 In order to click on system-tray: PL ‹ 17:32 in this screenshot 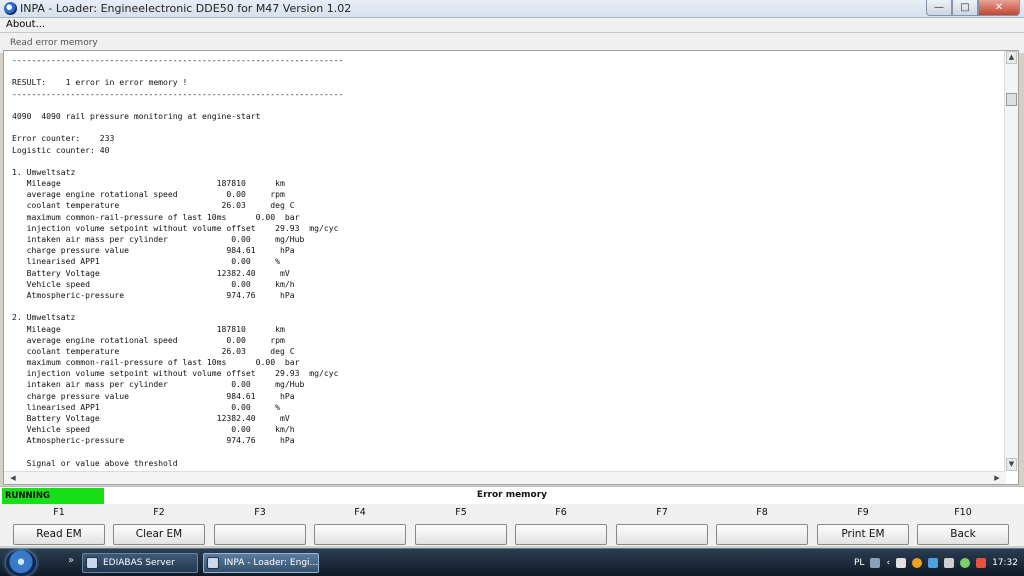, I will do `click(939, 563)`.